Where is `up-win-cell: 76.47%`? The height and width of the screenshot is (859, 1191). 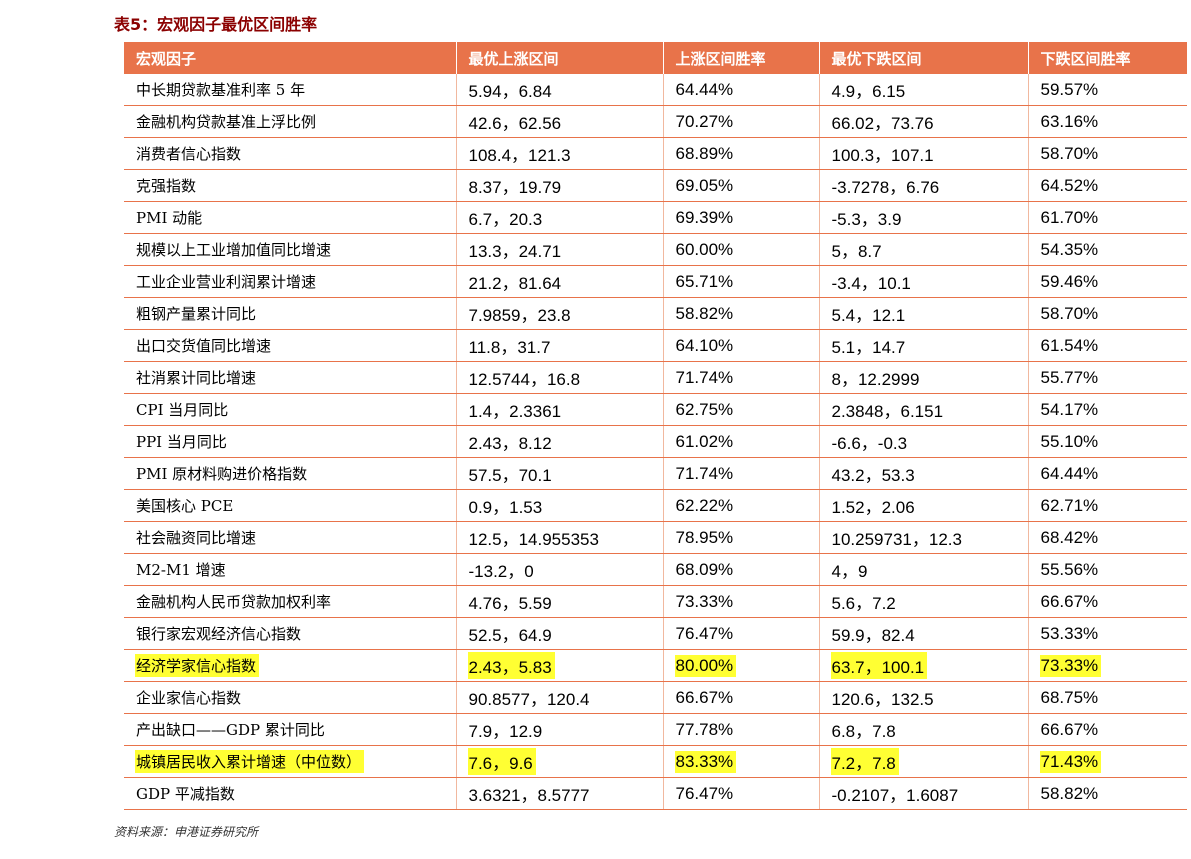 up-win-cell: 76.47% is located at coordinates (741, 633).